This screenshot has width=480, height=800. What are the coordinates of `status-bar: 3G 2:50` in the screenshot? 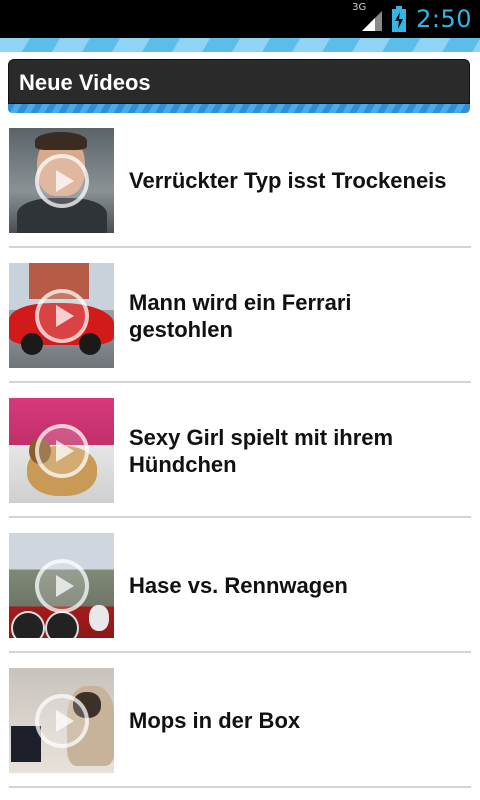 It's located at (240, 19).